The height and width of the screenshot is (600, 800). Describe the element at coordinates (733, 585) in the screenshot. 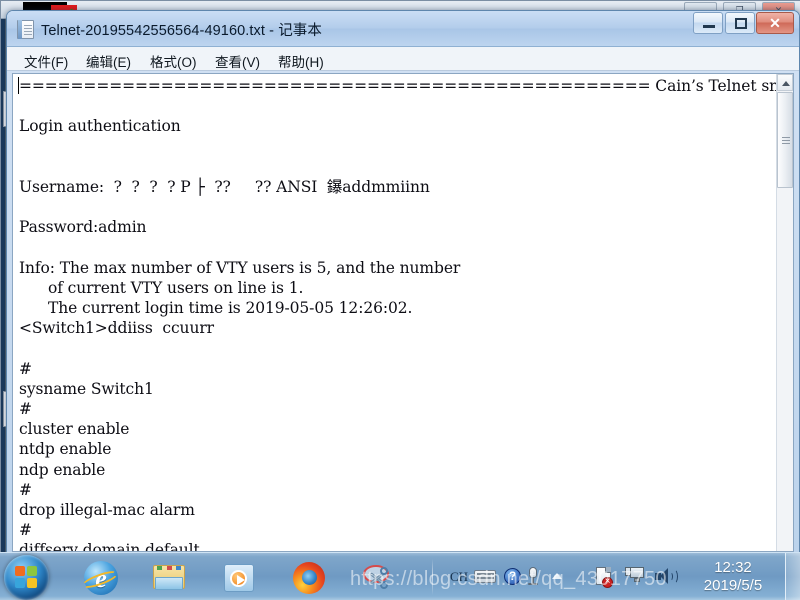

I see `clock-date: 2019/5/5` at that location.